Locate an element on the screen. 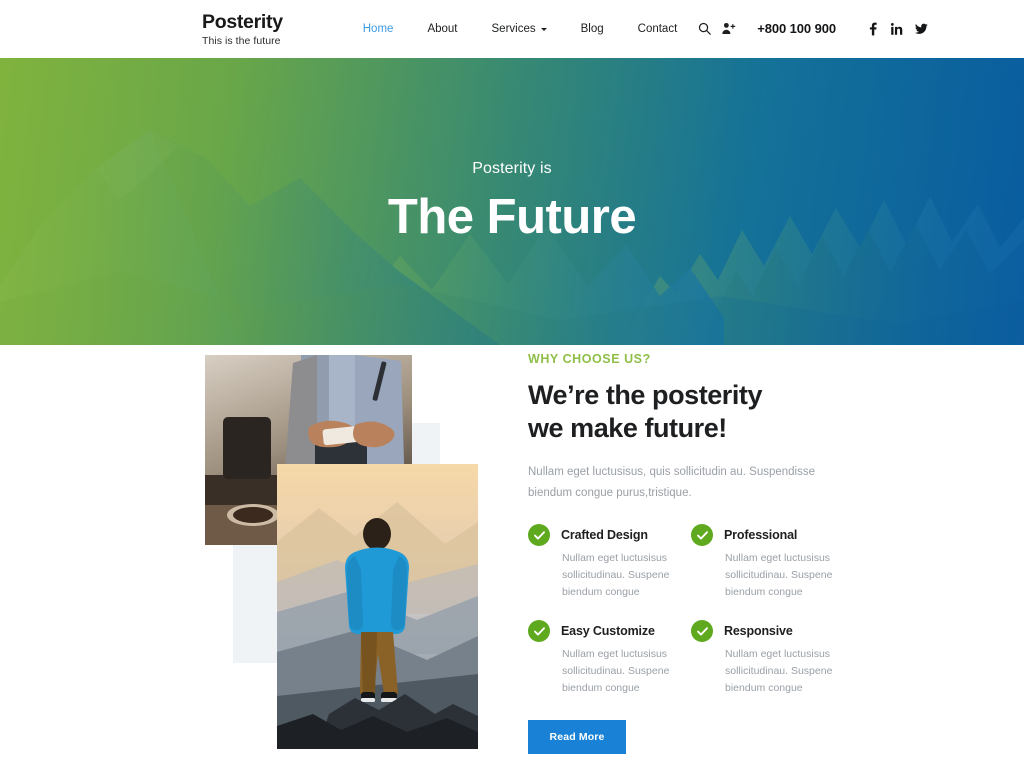  feature-title: Professional is located at coordinates (761, 535).